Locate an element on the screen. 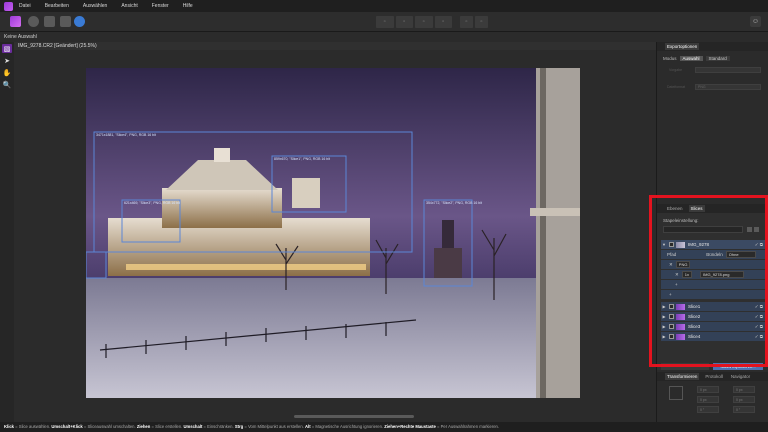 The image size is (768, 432). tab-transform: Transformieren is located at coordinates (682, 376).